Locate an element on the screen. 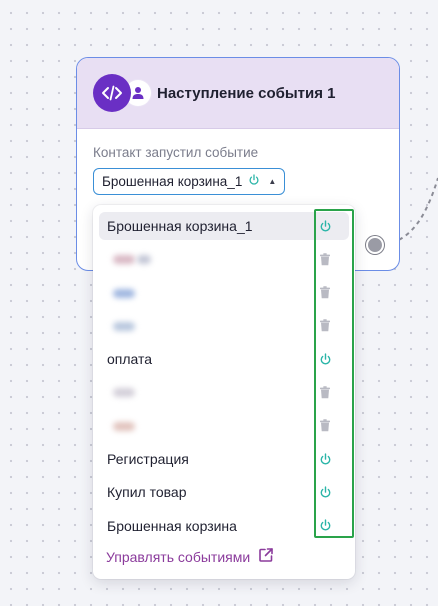 Image resolution: width=438 pixels, height=606 pixels. manage-events-label: Управлять событиями is located at coordinates (178, 556).